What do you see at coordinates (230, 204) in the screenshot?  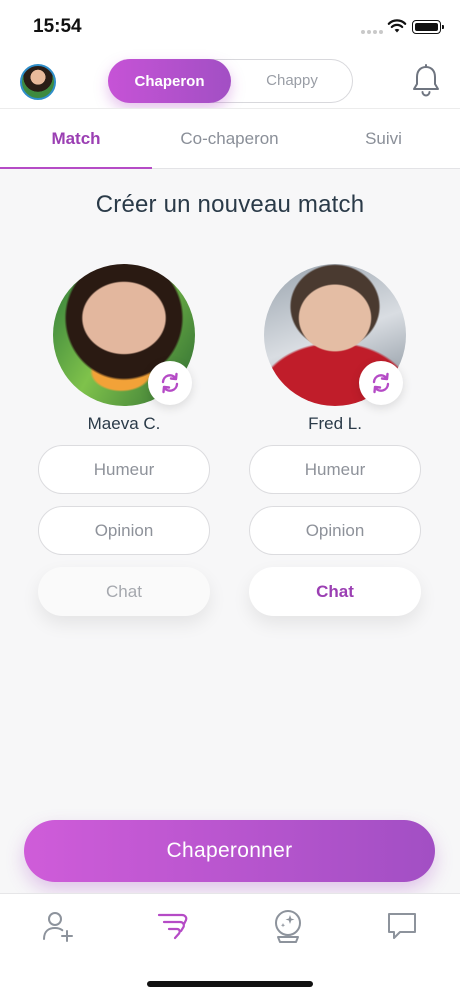 I see `page-title: Créer un nouveau match` at bounding box center [230, 204].